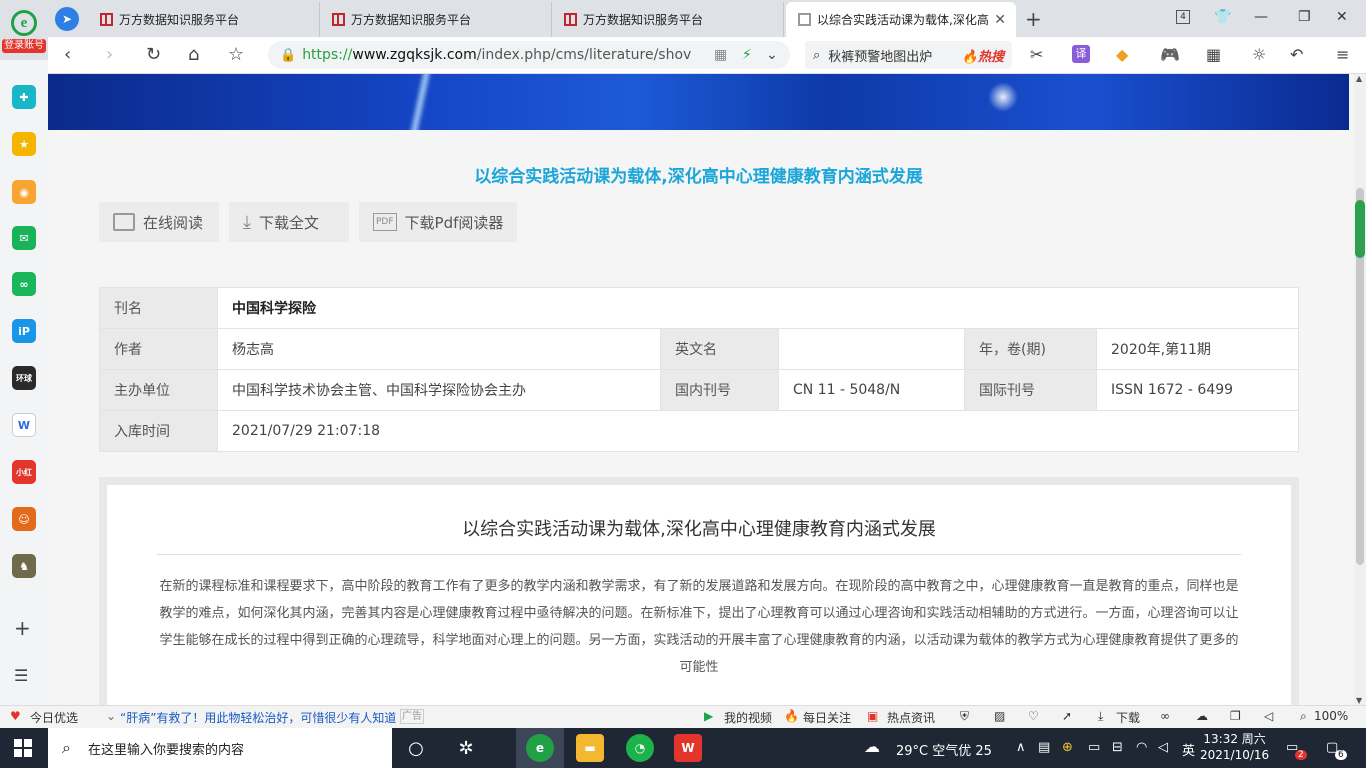 The width and height of the screenshot is (1366, 768). Describe the element at coordinates (944, 749) in the screenshot. I see `weather-text: 29°C 空气优 25` at that location.